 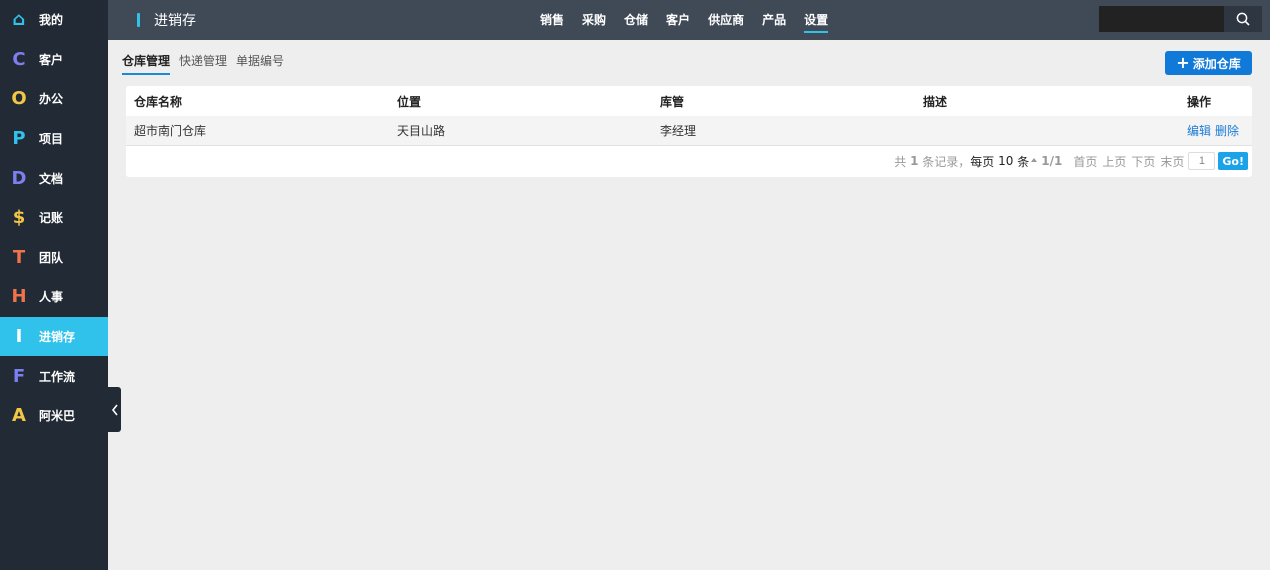 I want to click on home-icon: ⌂, so click(x=19, y=20).